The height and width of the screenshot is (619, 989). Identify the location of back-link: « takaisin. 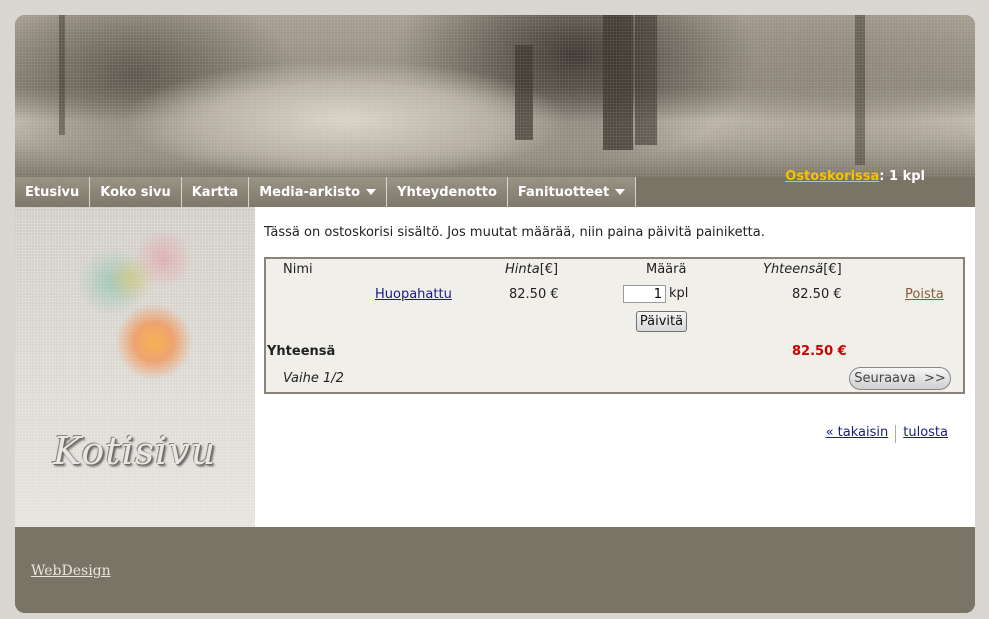
(857, 434).